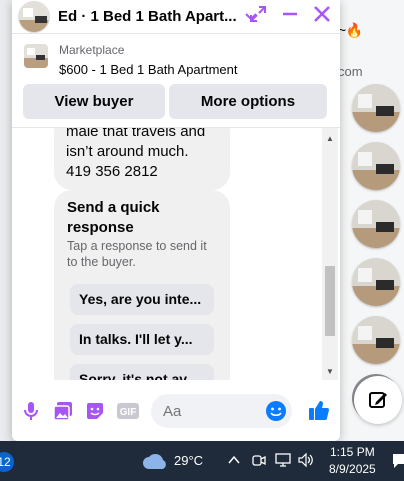 The image size is (404, 481). Describe the element at coordinates (95, 411) in the screenshot. I see `sticker-icon` at that location.